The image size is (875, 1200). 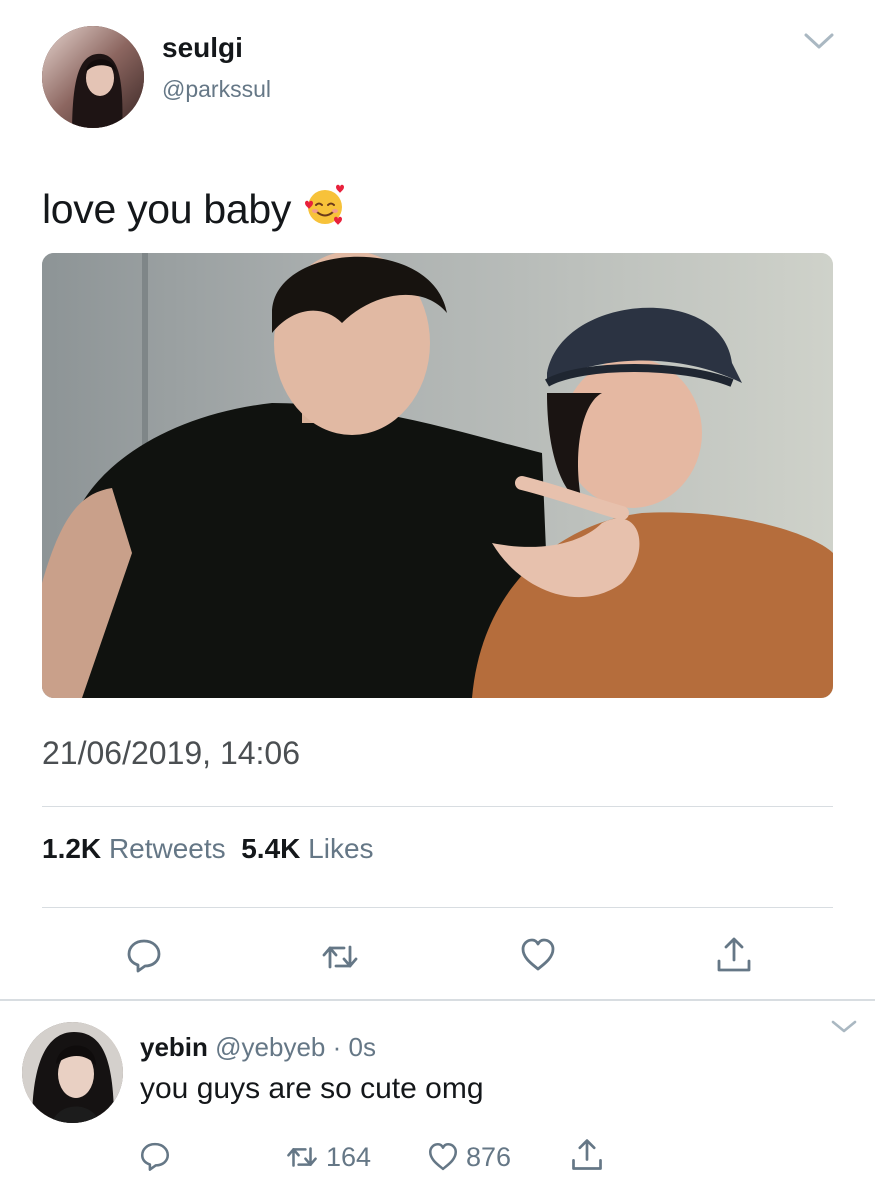 What do you see at coordinates (167, 848) in the screenshot?
I see `retweets-label: Retweets` at bounding box center [167, 848].